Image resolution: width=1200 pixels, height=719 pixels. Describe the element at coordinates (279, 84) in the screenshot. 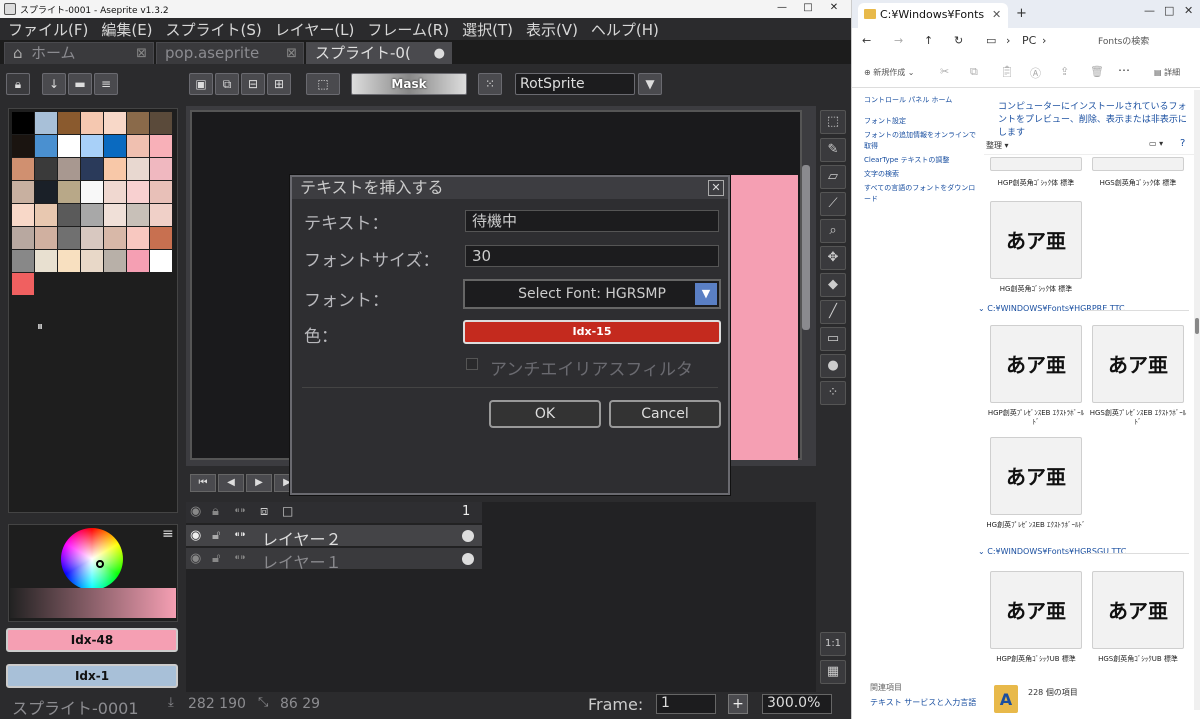

I see `selection-intersect-icon: ⊞` at that location.